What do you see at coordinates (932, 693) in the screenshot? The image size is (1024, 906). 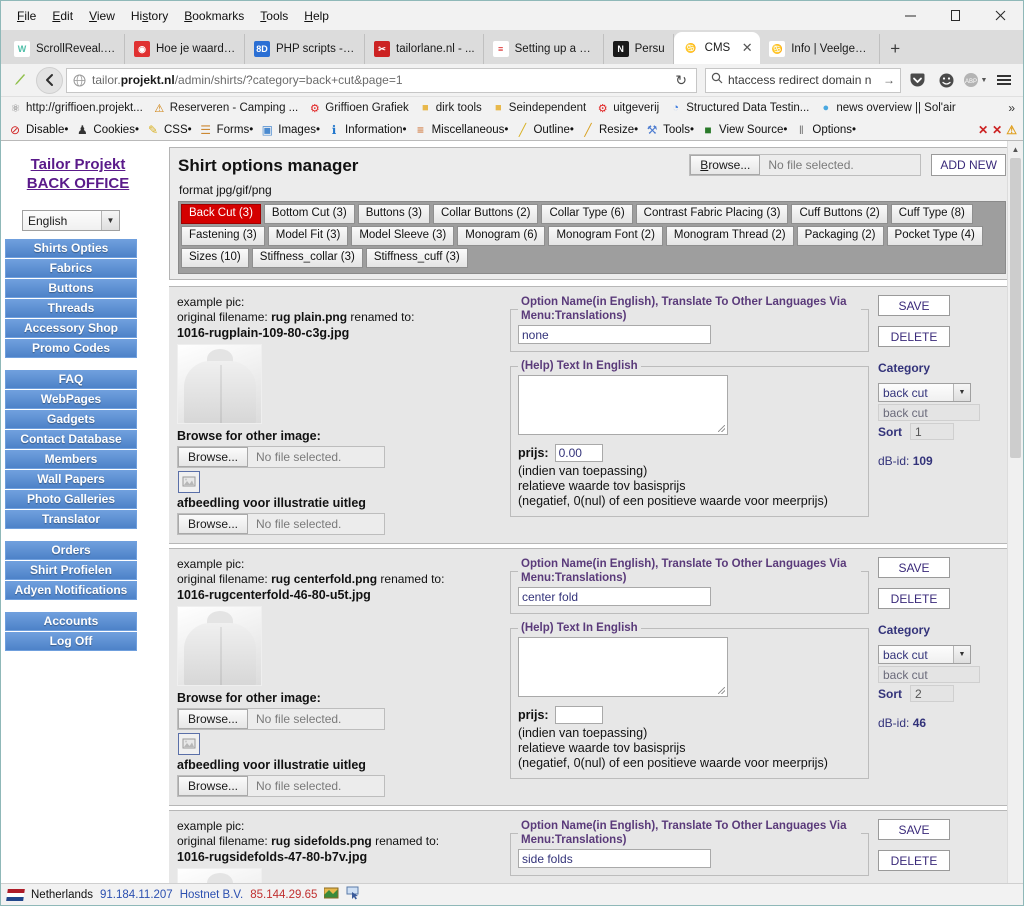 I see `sort-value: 2` at bounding box center [932, 693].